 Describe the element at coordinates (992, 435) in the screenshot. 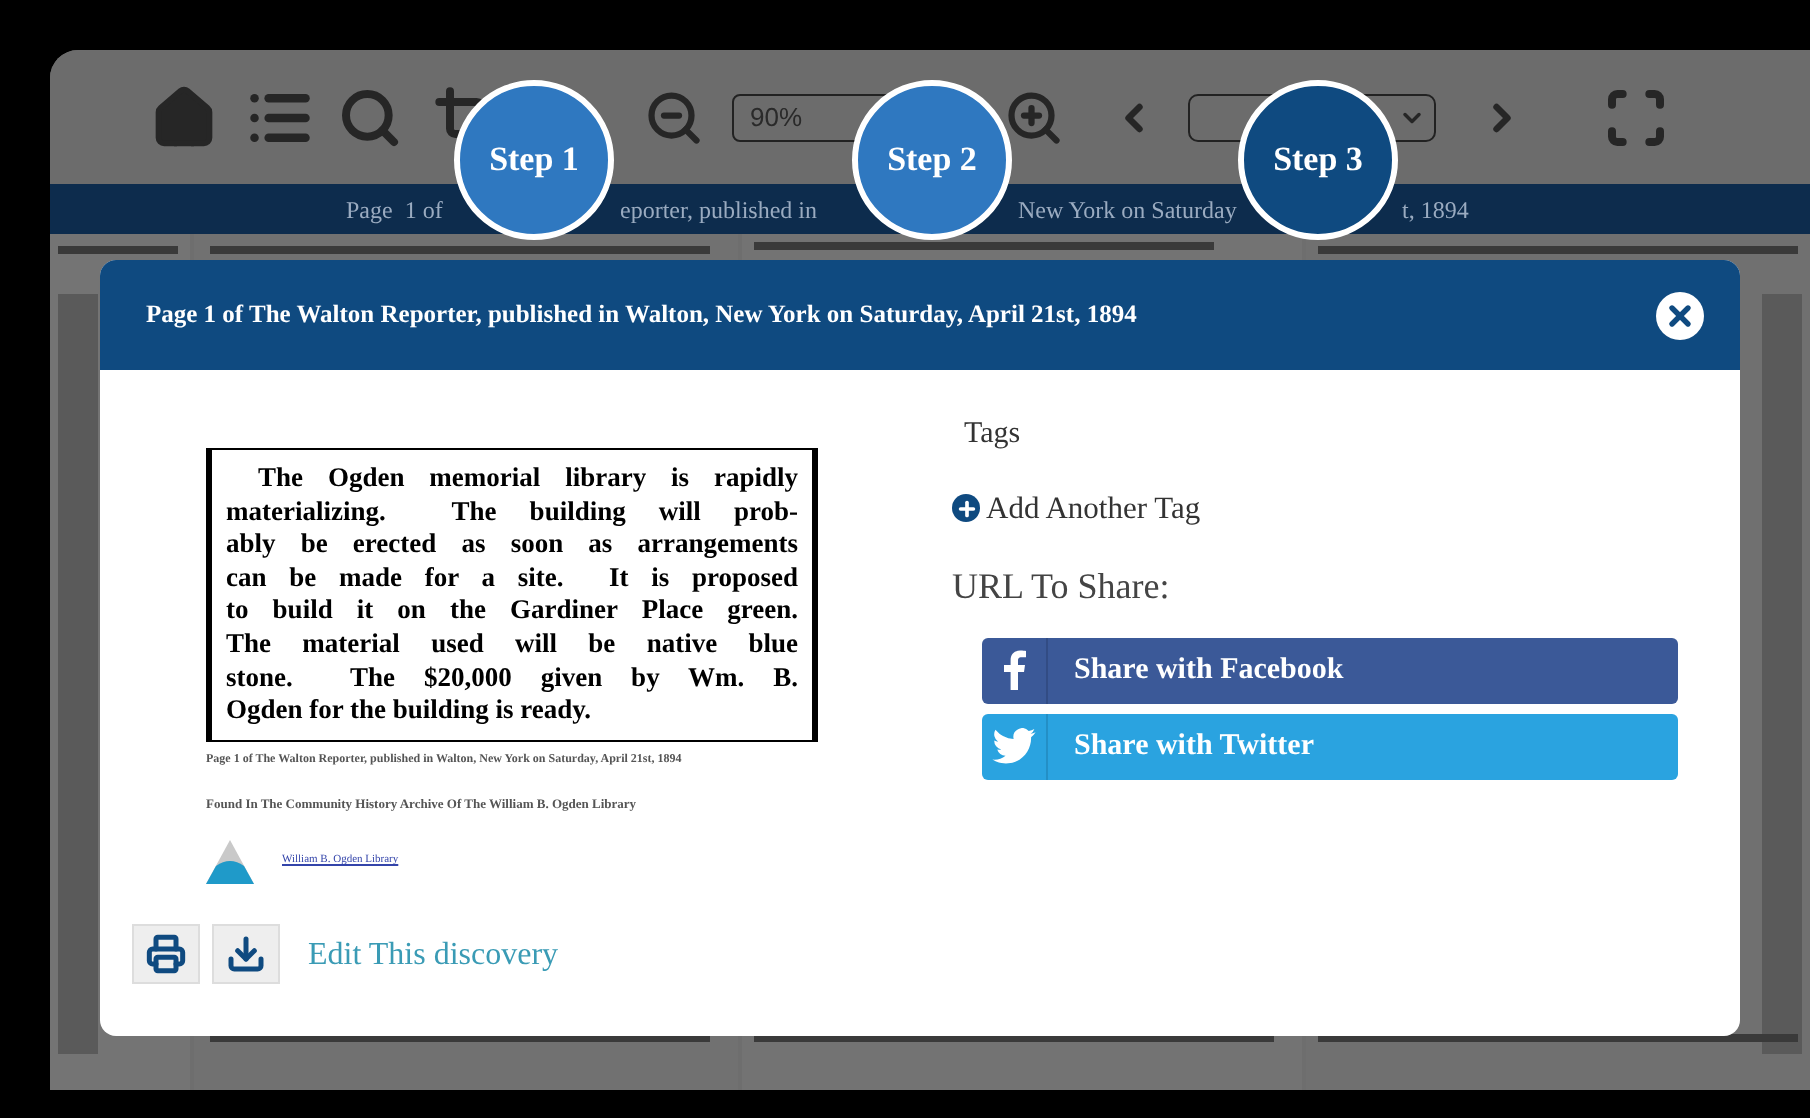

I see `tags-heading: Tags` at that location.